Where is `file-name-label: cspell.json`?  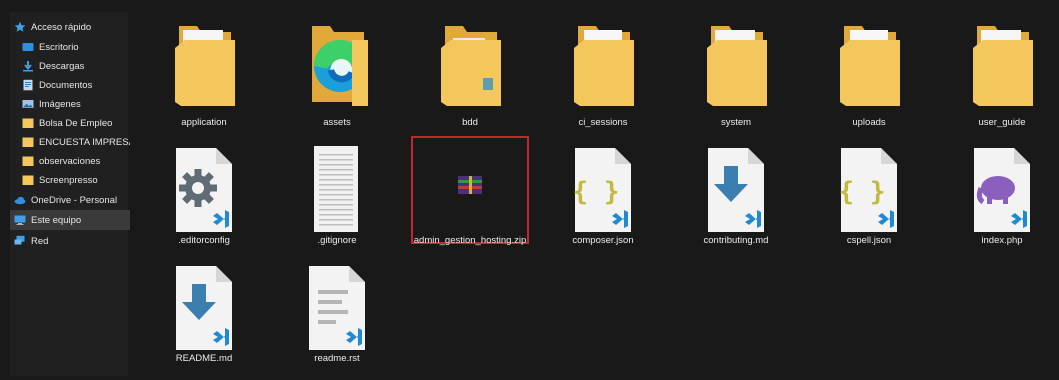 file-name-label: cspell.json is located at coordinates (869, 240).